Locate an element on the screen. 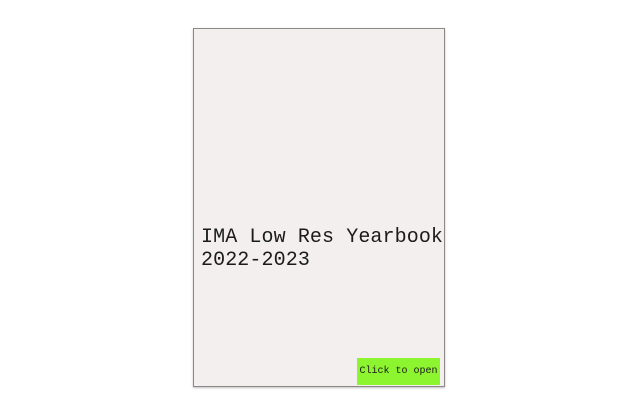 The height and width of the screenshot is (416, 641). cover-title-year: 2022-2023 is located at coordinates (255, 260).